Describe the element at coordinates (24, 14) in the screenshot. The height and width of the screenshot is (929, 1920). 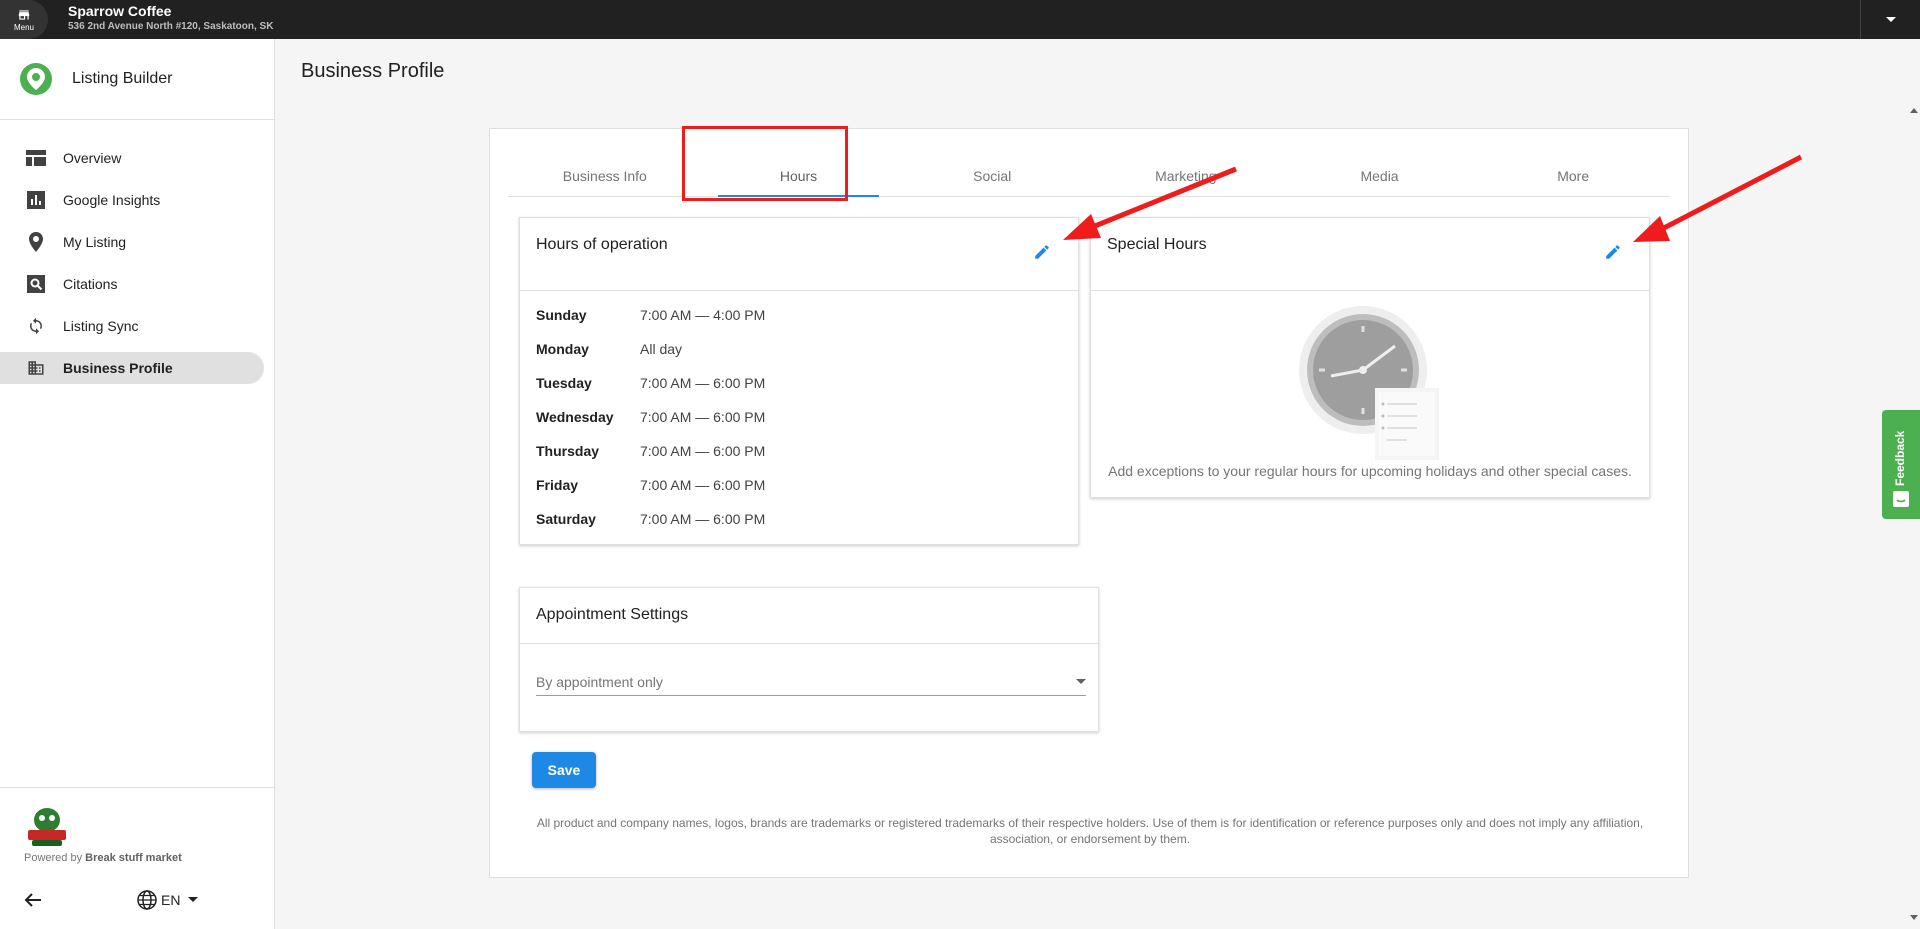
I see `store-icon` at that location.